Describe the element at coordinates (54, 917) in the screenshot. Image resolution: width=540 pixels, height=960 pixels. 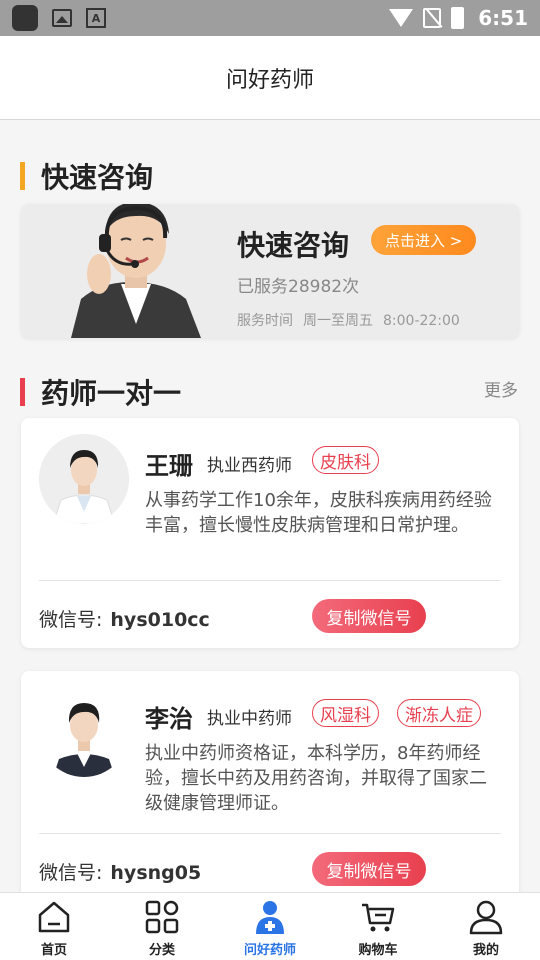
I see `home-icon` at that location.